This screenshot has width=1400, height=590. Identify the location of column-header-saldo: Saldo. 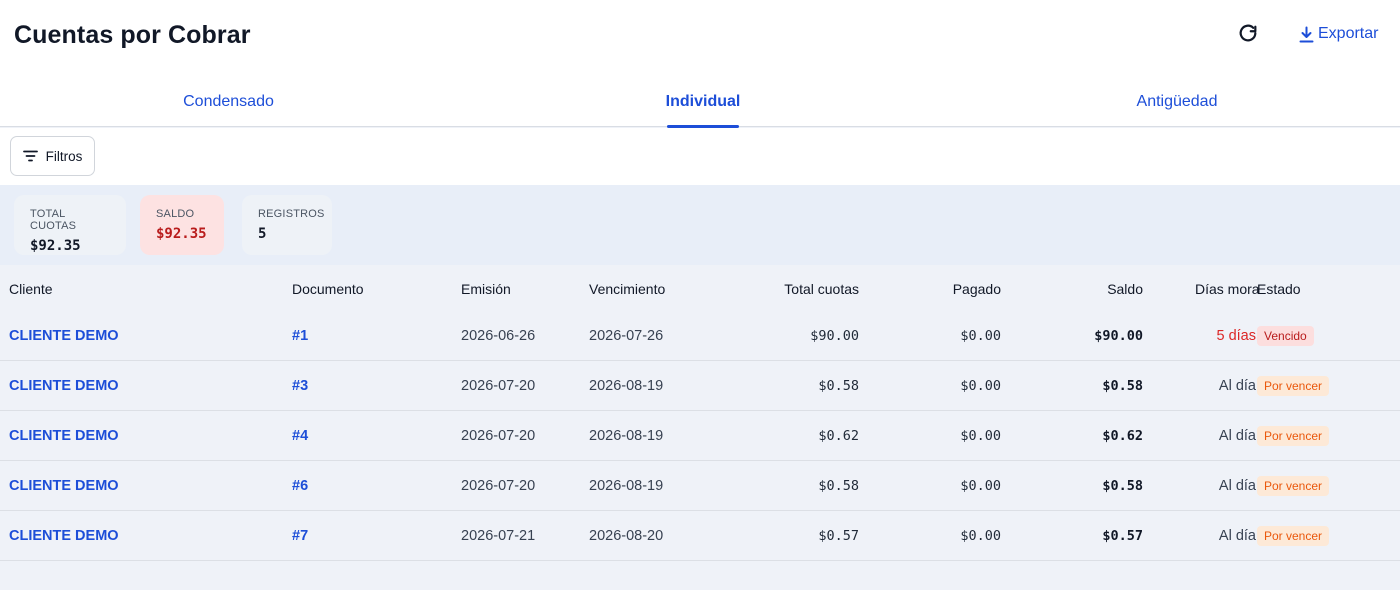
(1125, 289).